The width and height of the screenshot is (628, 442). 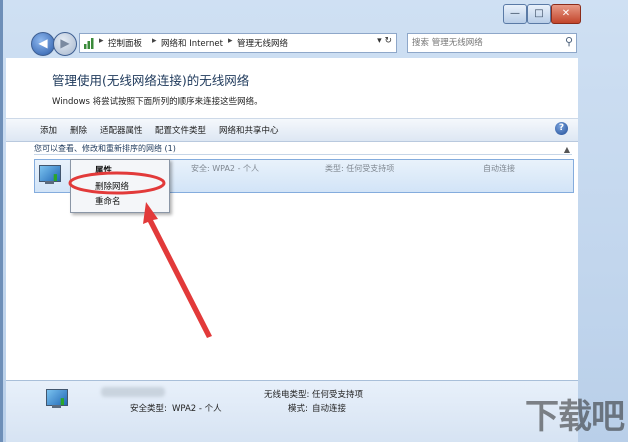 I want to click on search-input, so click(x=482, y=43).